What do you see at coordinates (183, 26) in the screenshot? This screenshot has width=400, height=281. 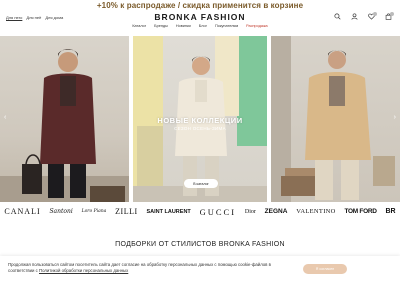 I see `nav-item-new: Новинки` at bounding box center [183, 26].